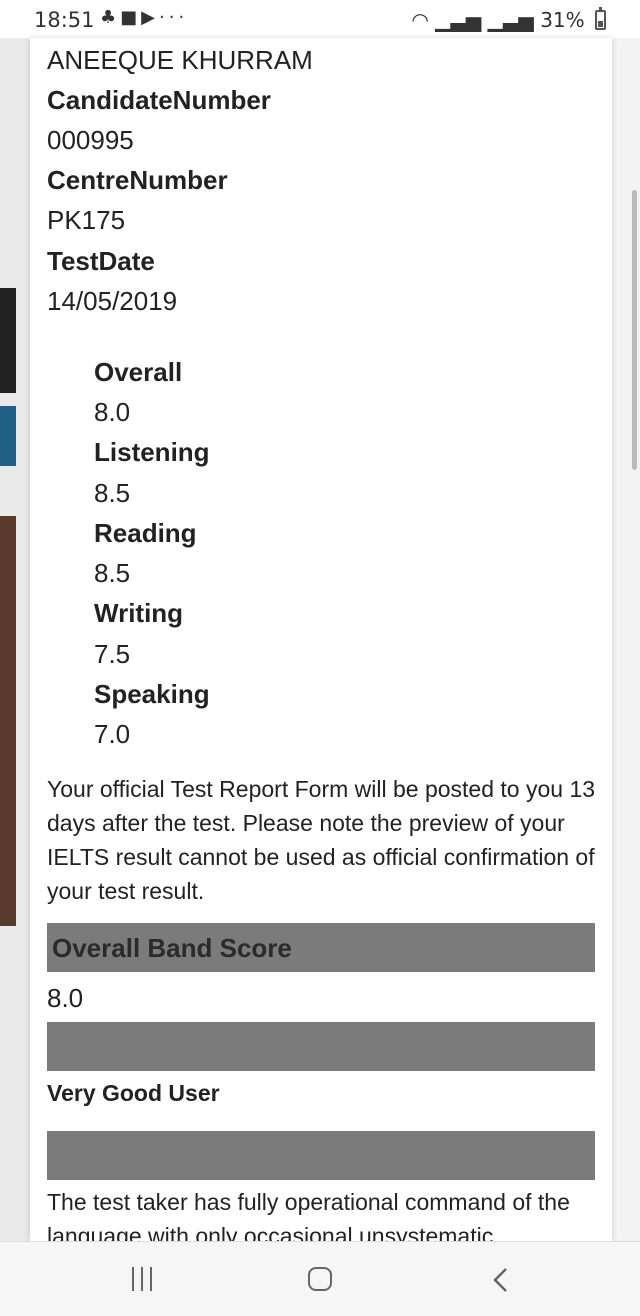 The image size is (640, 1316). I want to click on battery-percent: 31%, so click(562, 20).